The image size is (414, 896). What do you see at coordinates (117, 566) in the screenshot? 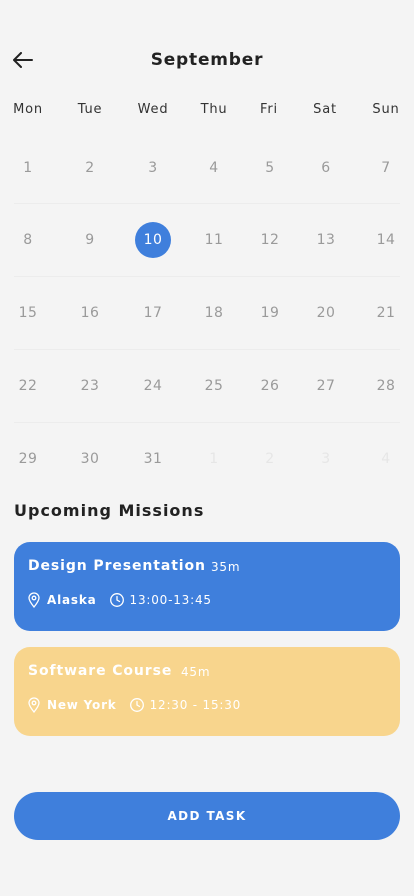
I see `mission-title: Design Presentation` at bounding box center [117, 566].